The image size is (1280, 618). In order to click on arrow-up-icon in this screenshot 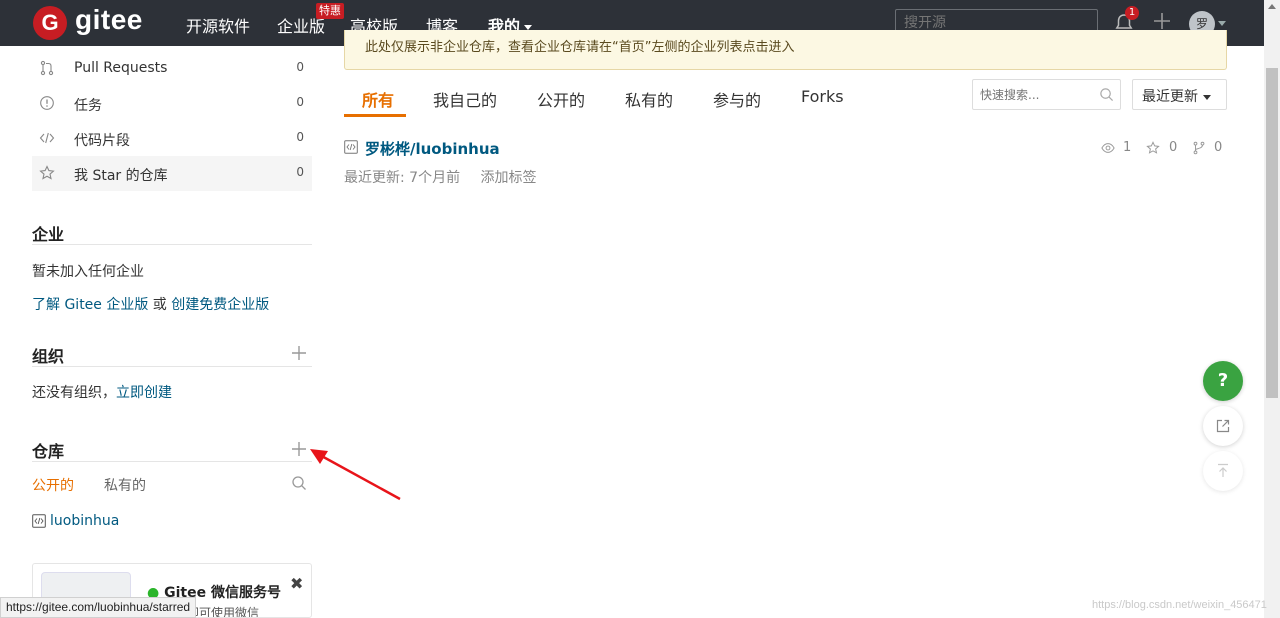, I will do `click(1223, 470)`.